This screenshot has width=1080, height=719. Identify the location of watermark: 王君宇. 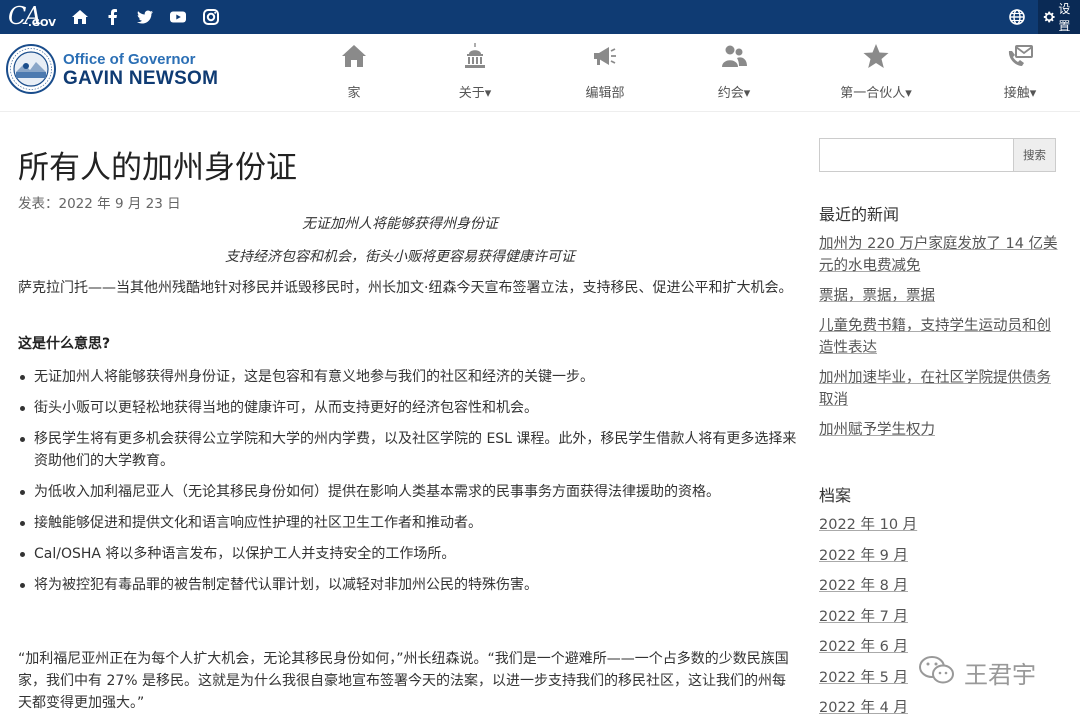
(983, 670).